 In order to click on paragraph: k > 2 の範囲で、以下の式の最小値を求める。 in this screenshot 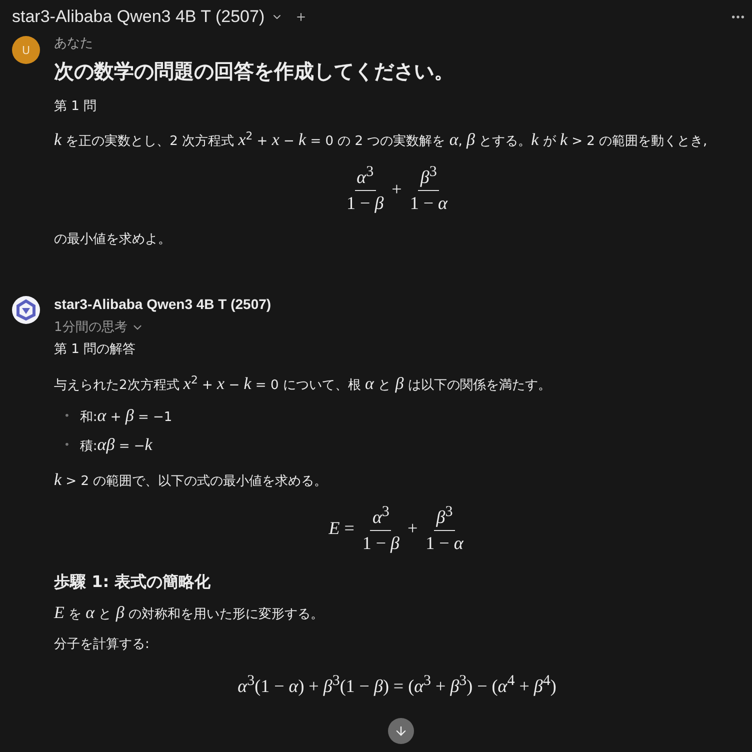, I will do `click(191, 481)`.